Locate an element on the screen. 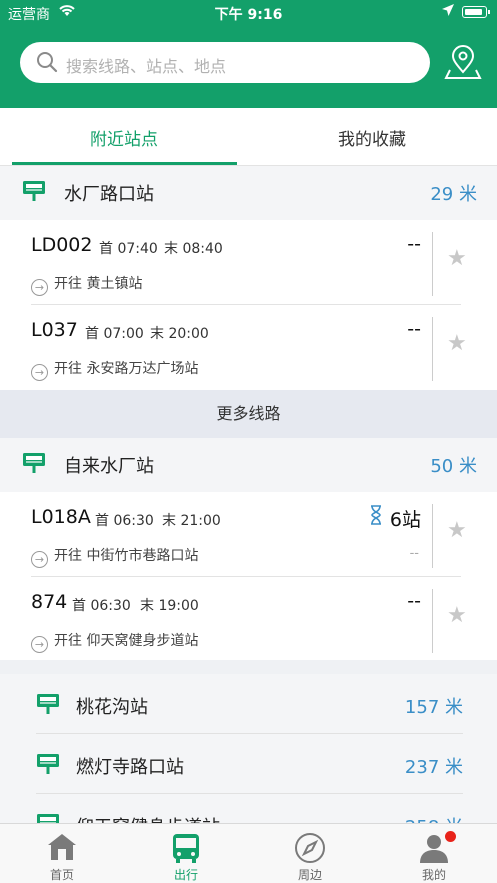  battery-icon is located at coordinates (476, 12).